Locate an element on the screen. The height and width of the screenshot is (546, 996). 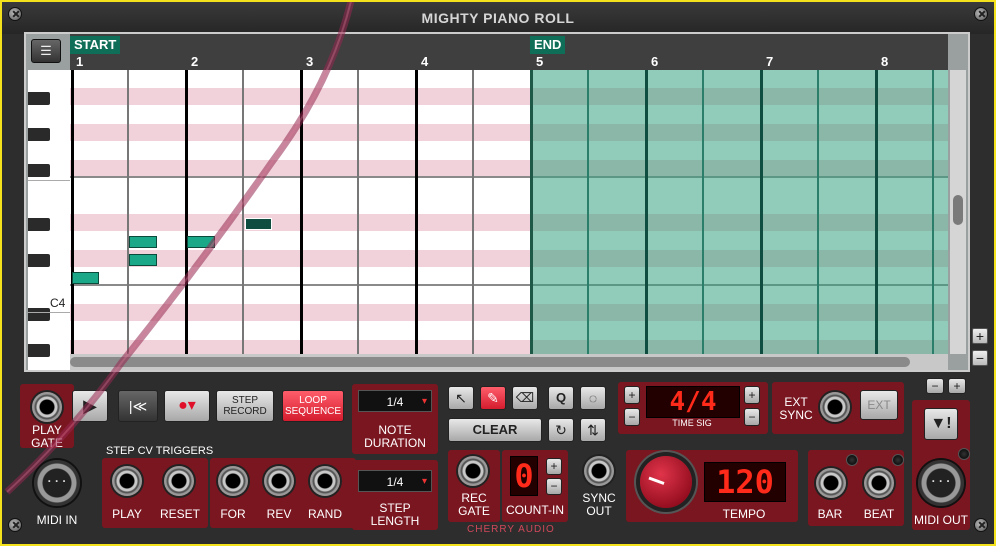
zoom-in-button: + is located at coordinates (980, 336).